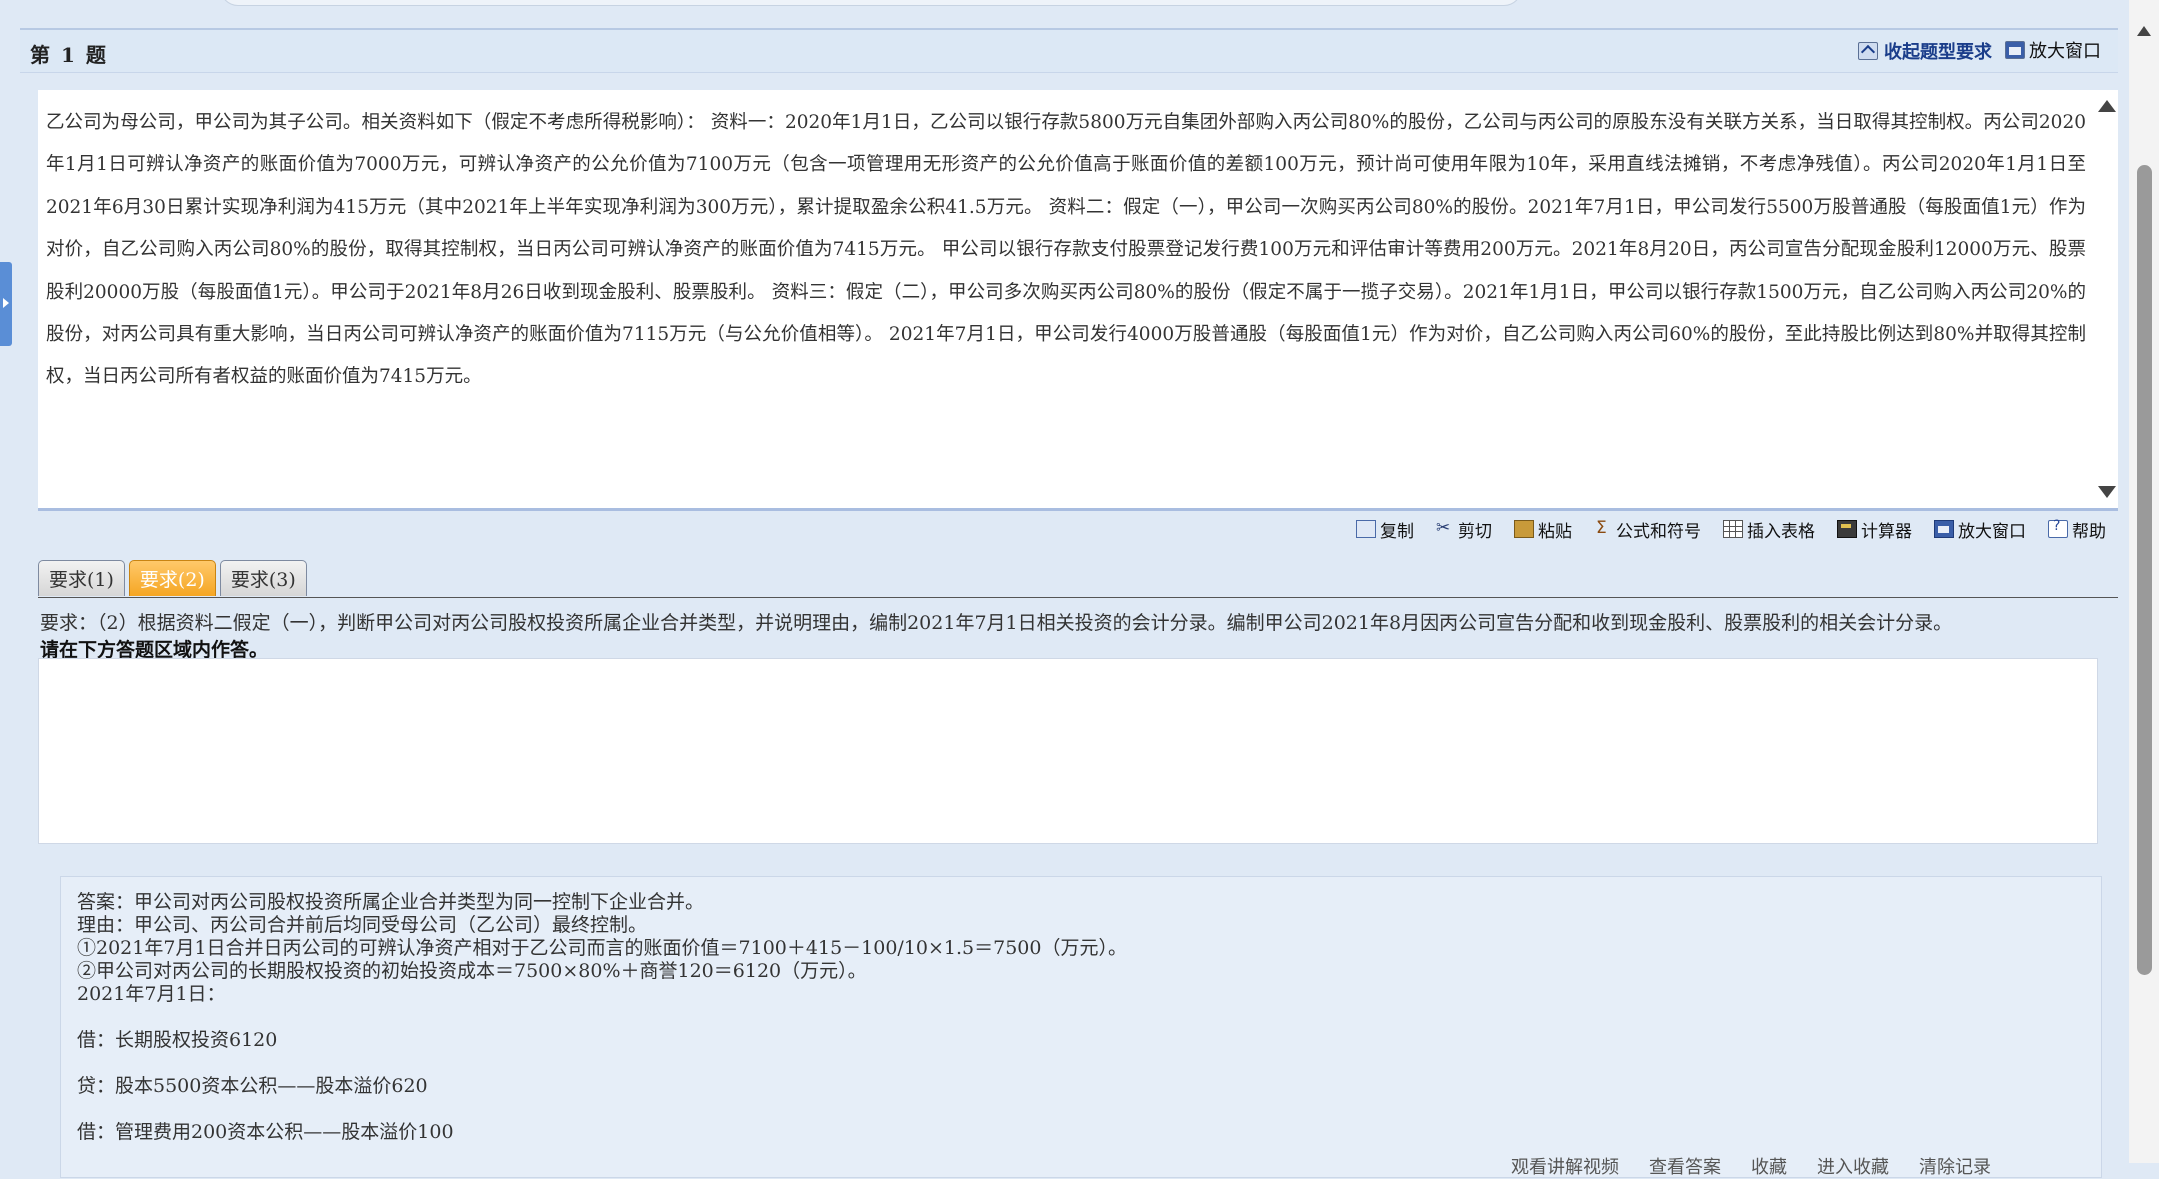  I want to click on formula-button: 公式和符号, so click(1647, 529).